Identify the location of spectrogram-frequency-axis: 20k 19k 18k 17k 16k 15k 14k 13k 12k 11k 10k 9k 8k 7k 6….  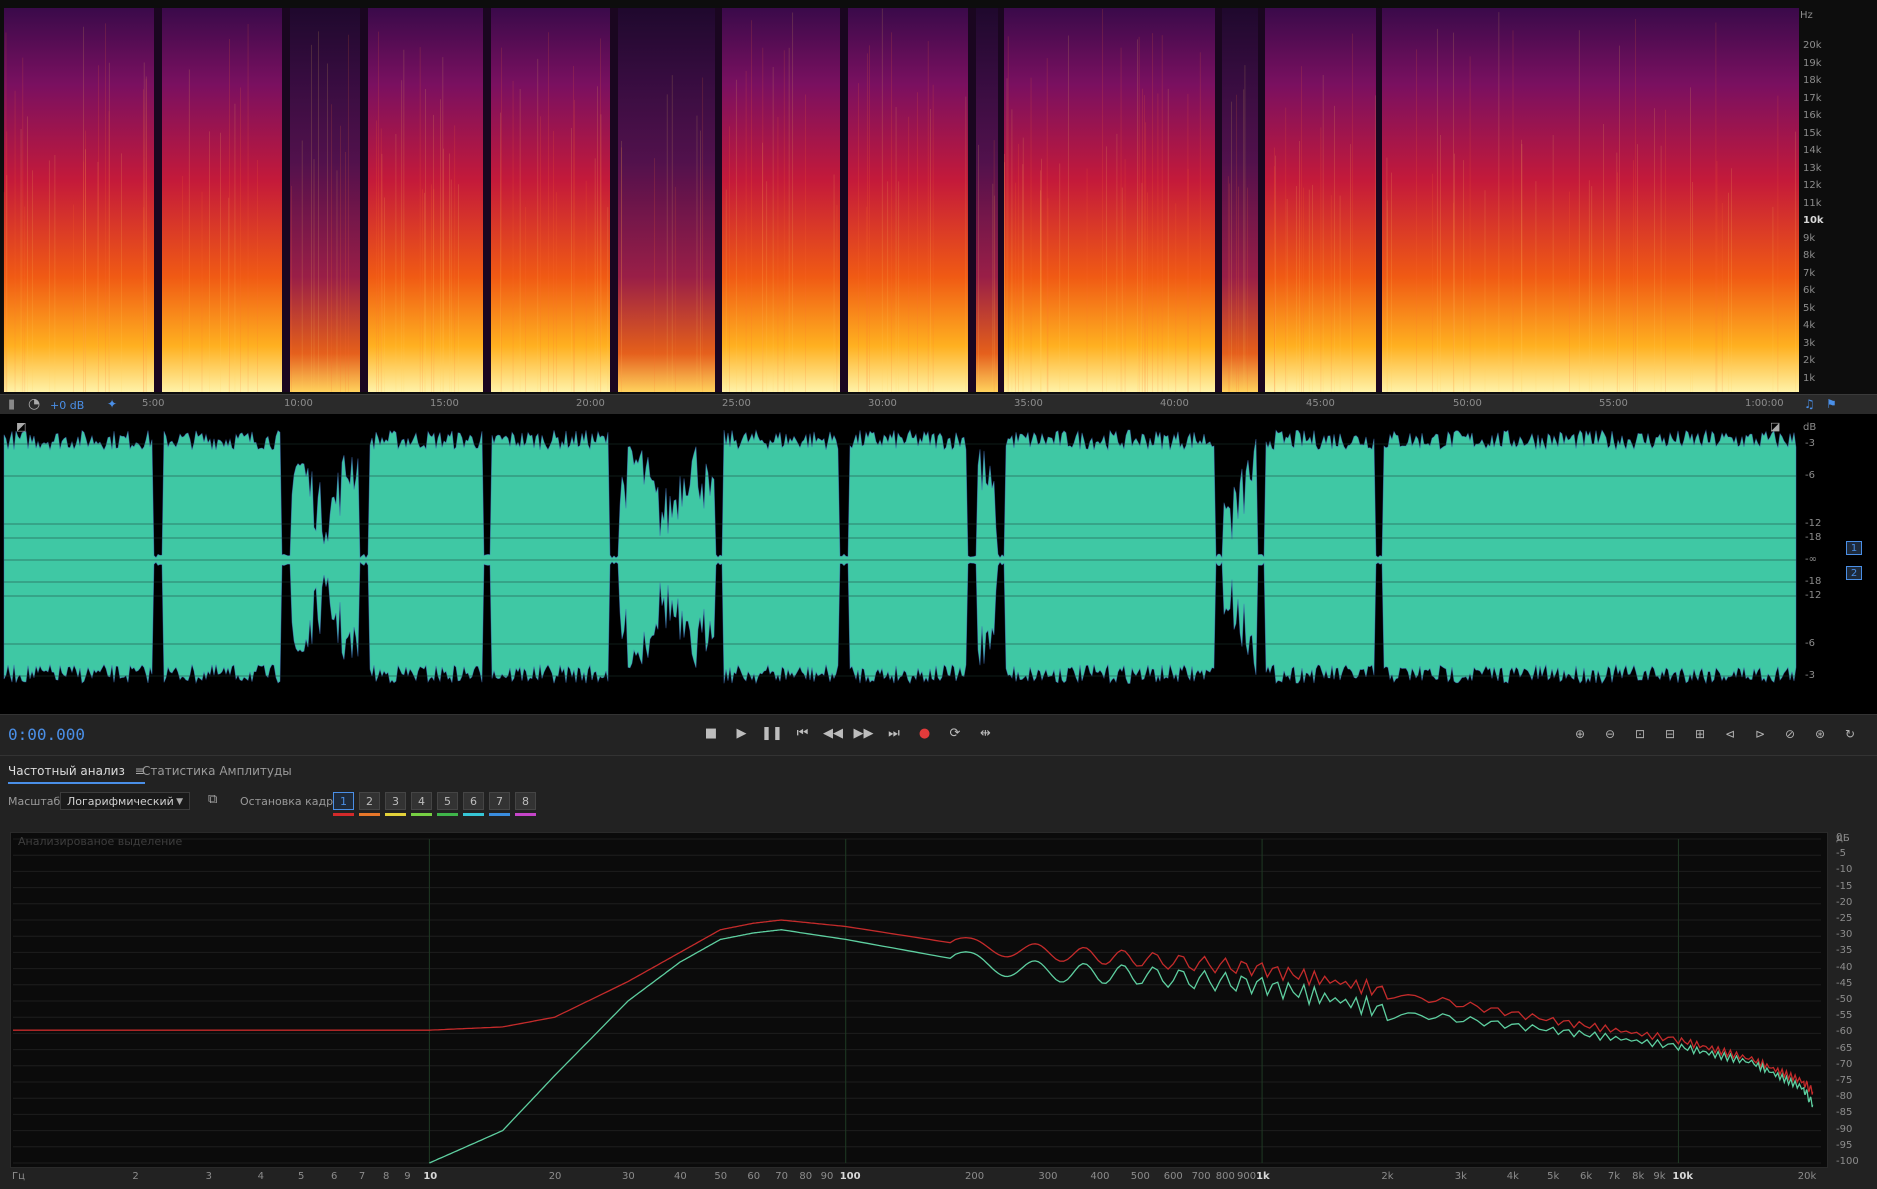
(1835, 197).